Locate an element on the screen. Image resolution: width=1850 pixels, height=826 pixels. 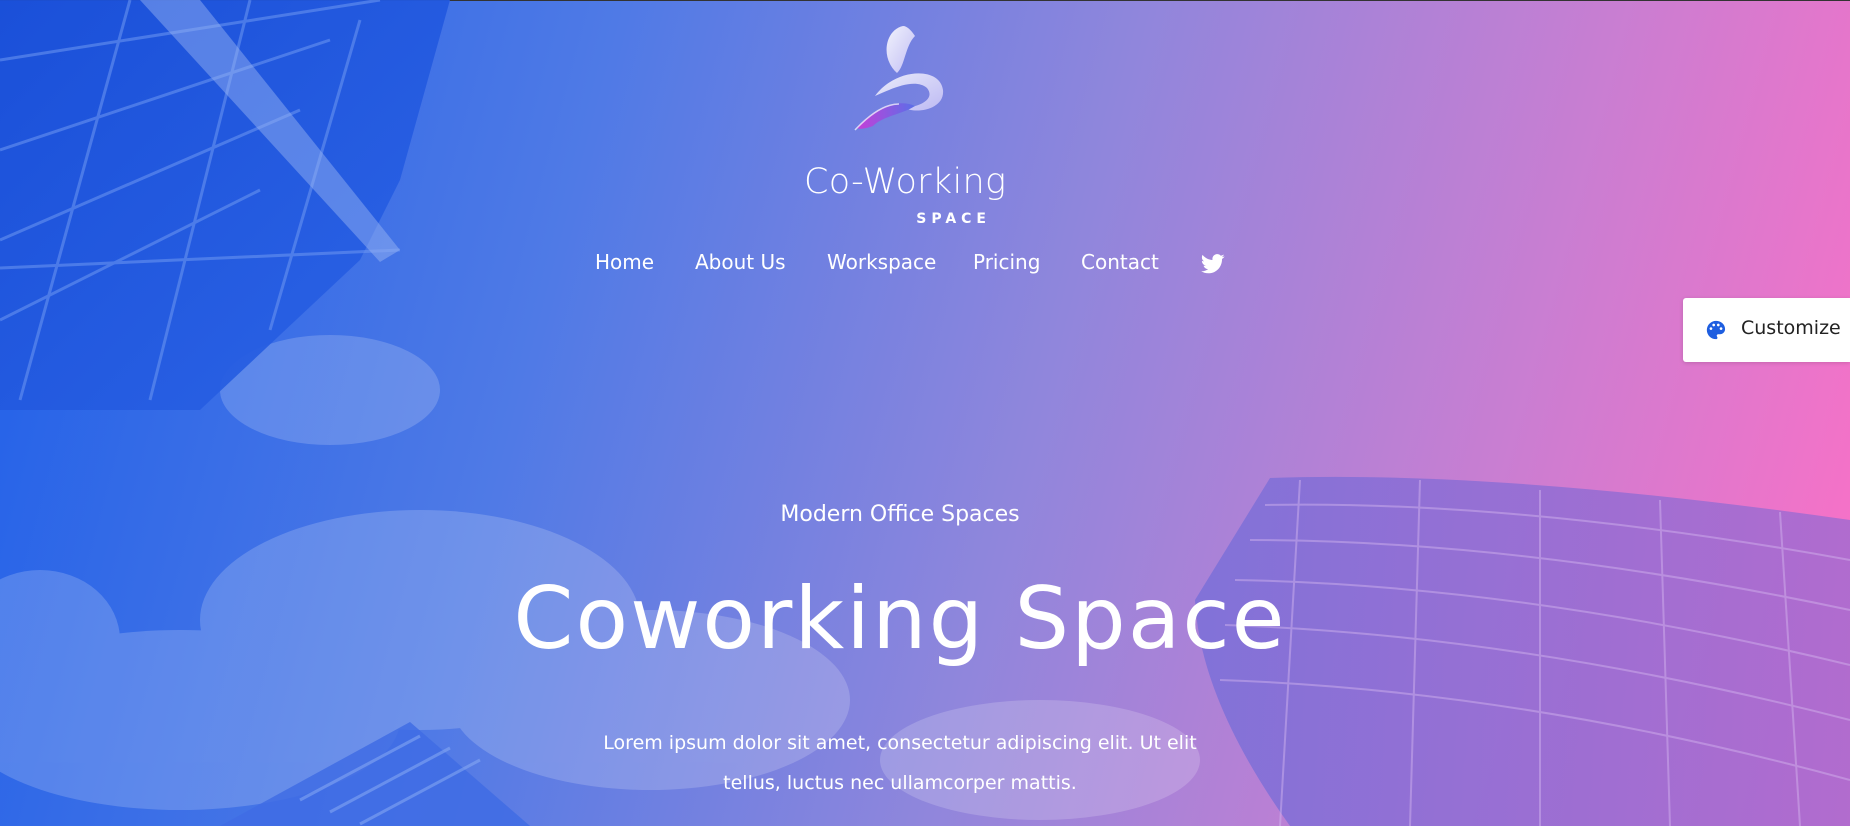
customize-button: Customize is located at coordinates (1766, 330).